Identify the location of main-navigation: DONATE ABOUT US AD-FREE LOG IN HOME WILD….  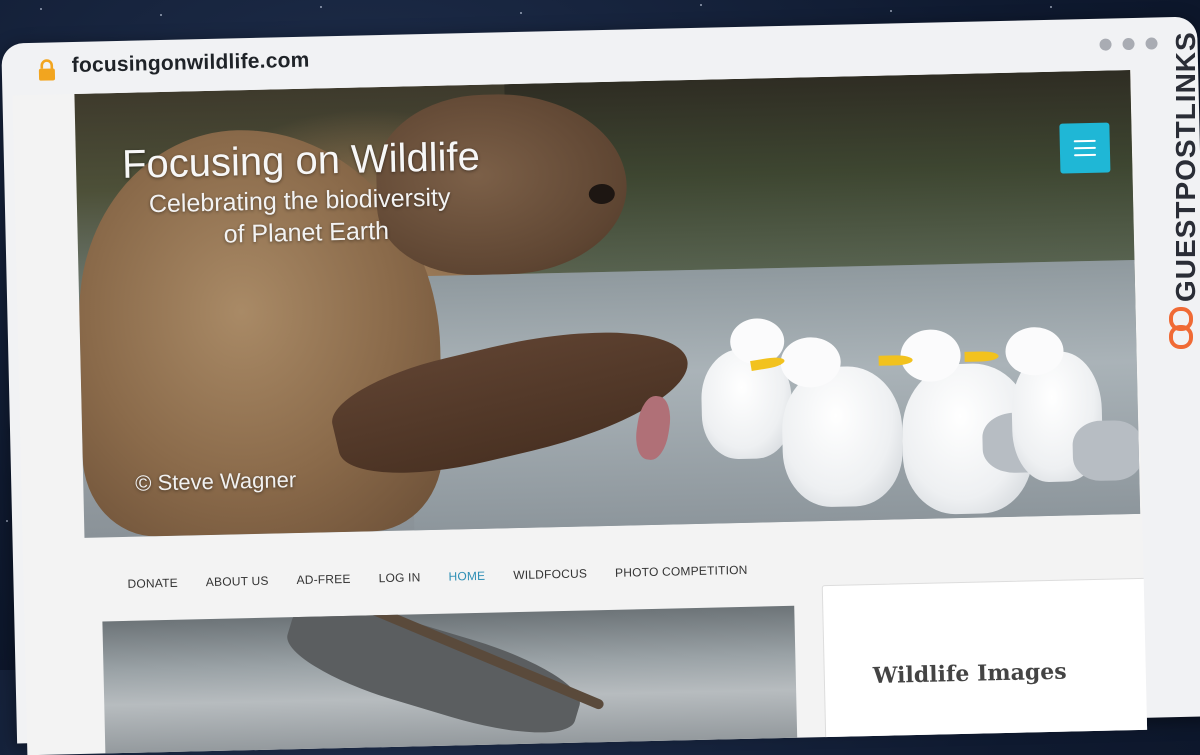
(437, 577).